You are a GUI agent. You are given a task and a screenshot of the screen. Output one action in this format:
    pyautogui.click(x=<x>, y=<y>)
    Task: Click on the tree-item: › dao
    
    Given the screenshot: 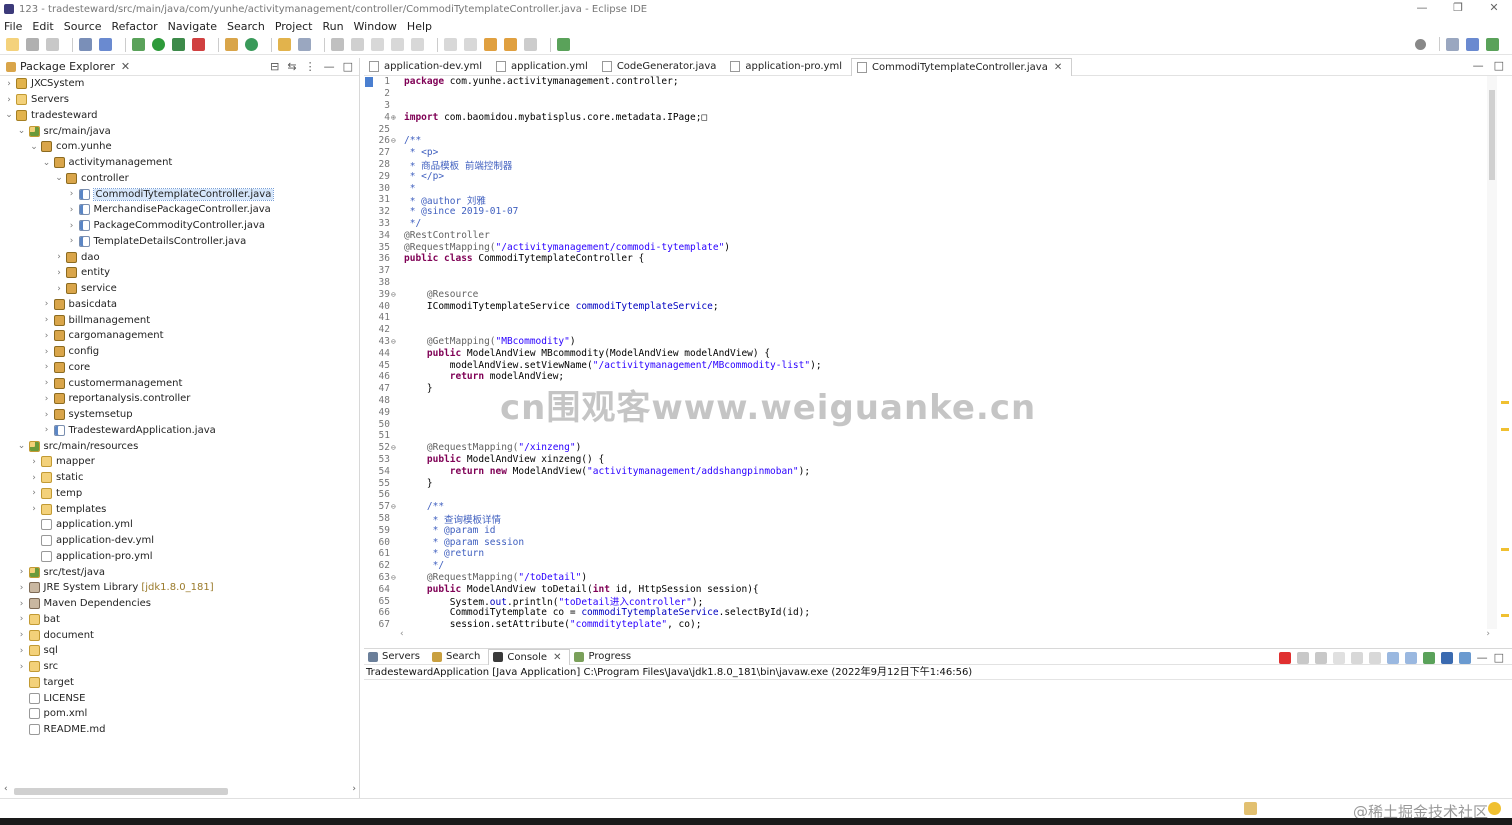 What is the action you would take?
    pyautogui.click(x=179, y=257)
    